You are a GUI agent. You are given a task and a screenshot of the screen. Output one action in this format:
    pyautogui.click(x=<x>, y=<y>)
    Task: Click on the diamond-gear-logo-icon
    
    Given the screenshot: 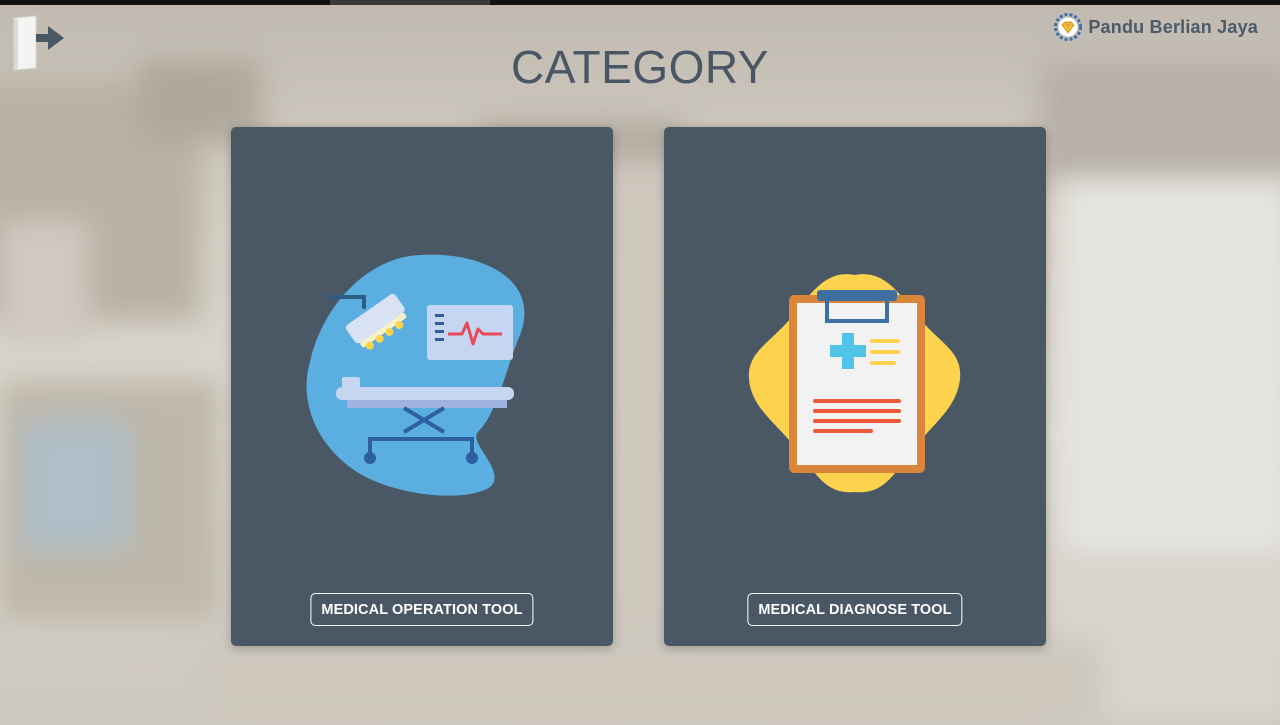 What is the action you would take?
    pyautogui.click(x=1068, y=27)
    